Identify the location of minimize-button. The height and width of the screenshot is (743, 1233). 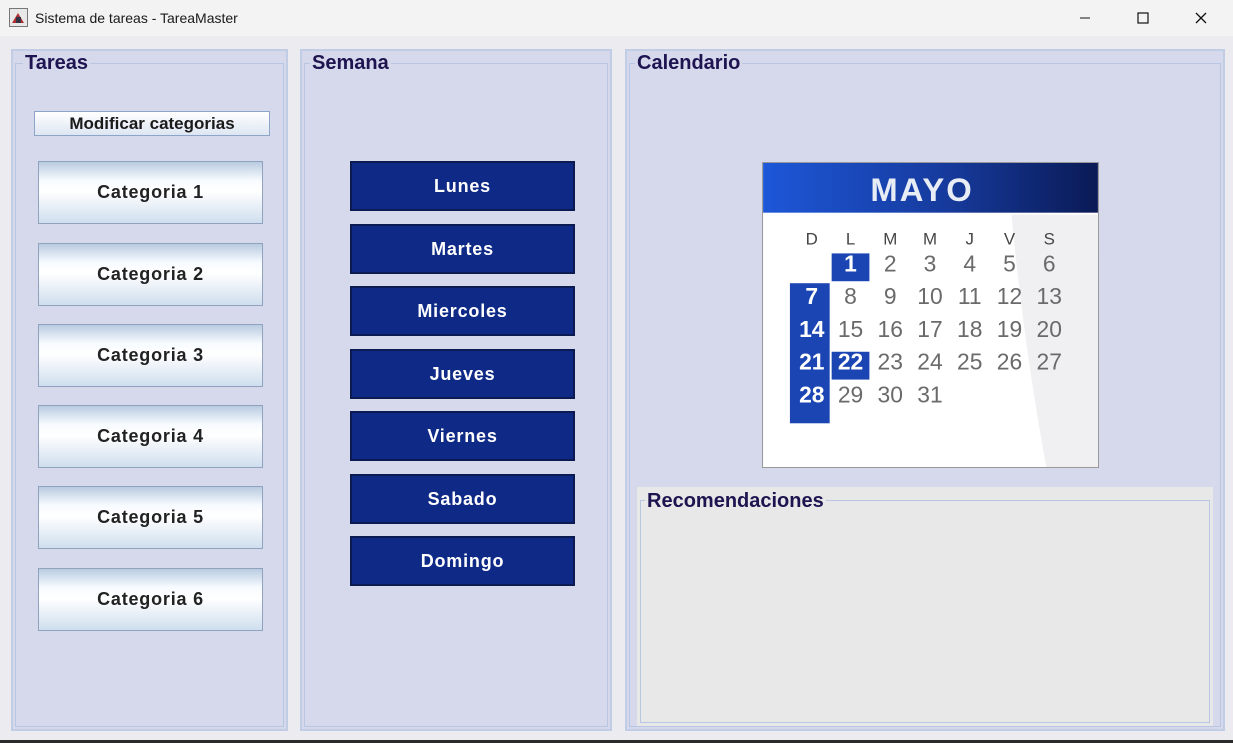
(1085, 18).